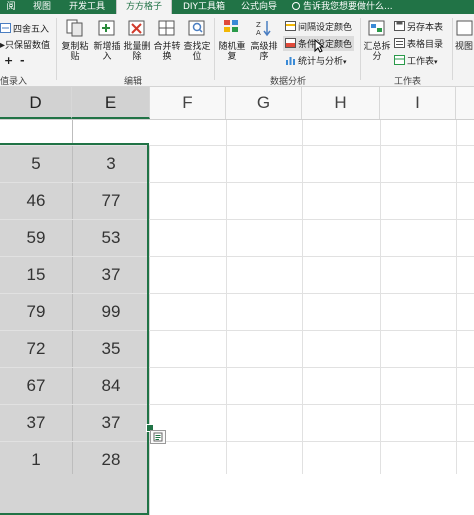 Image resolution: width=474 pixels, height=515 pixels. What do you see at coordinates (197, 57) in the screenshot?
I see `find-locate-label-2: 位` at bounding box center [197, 57].